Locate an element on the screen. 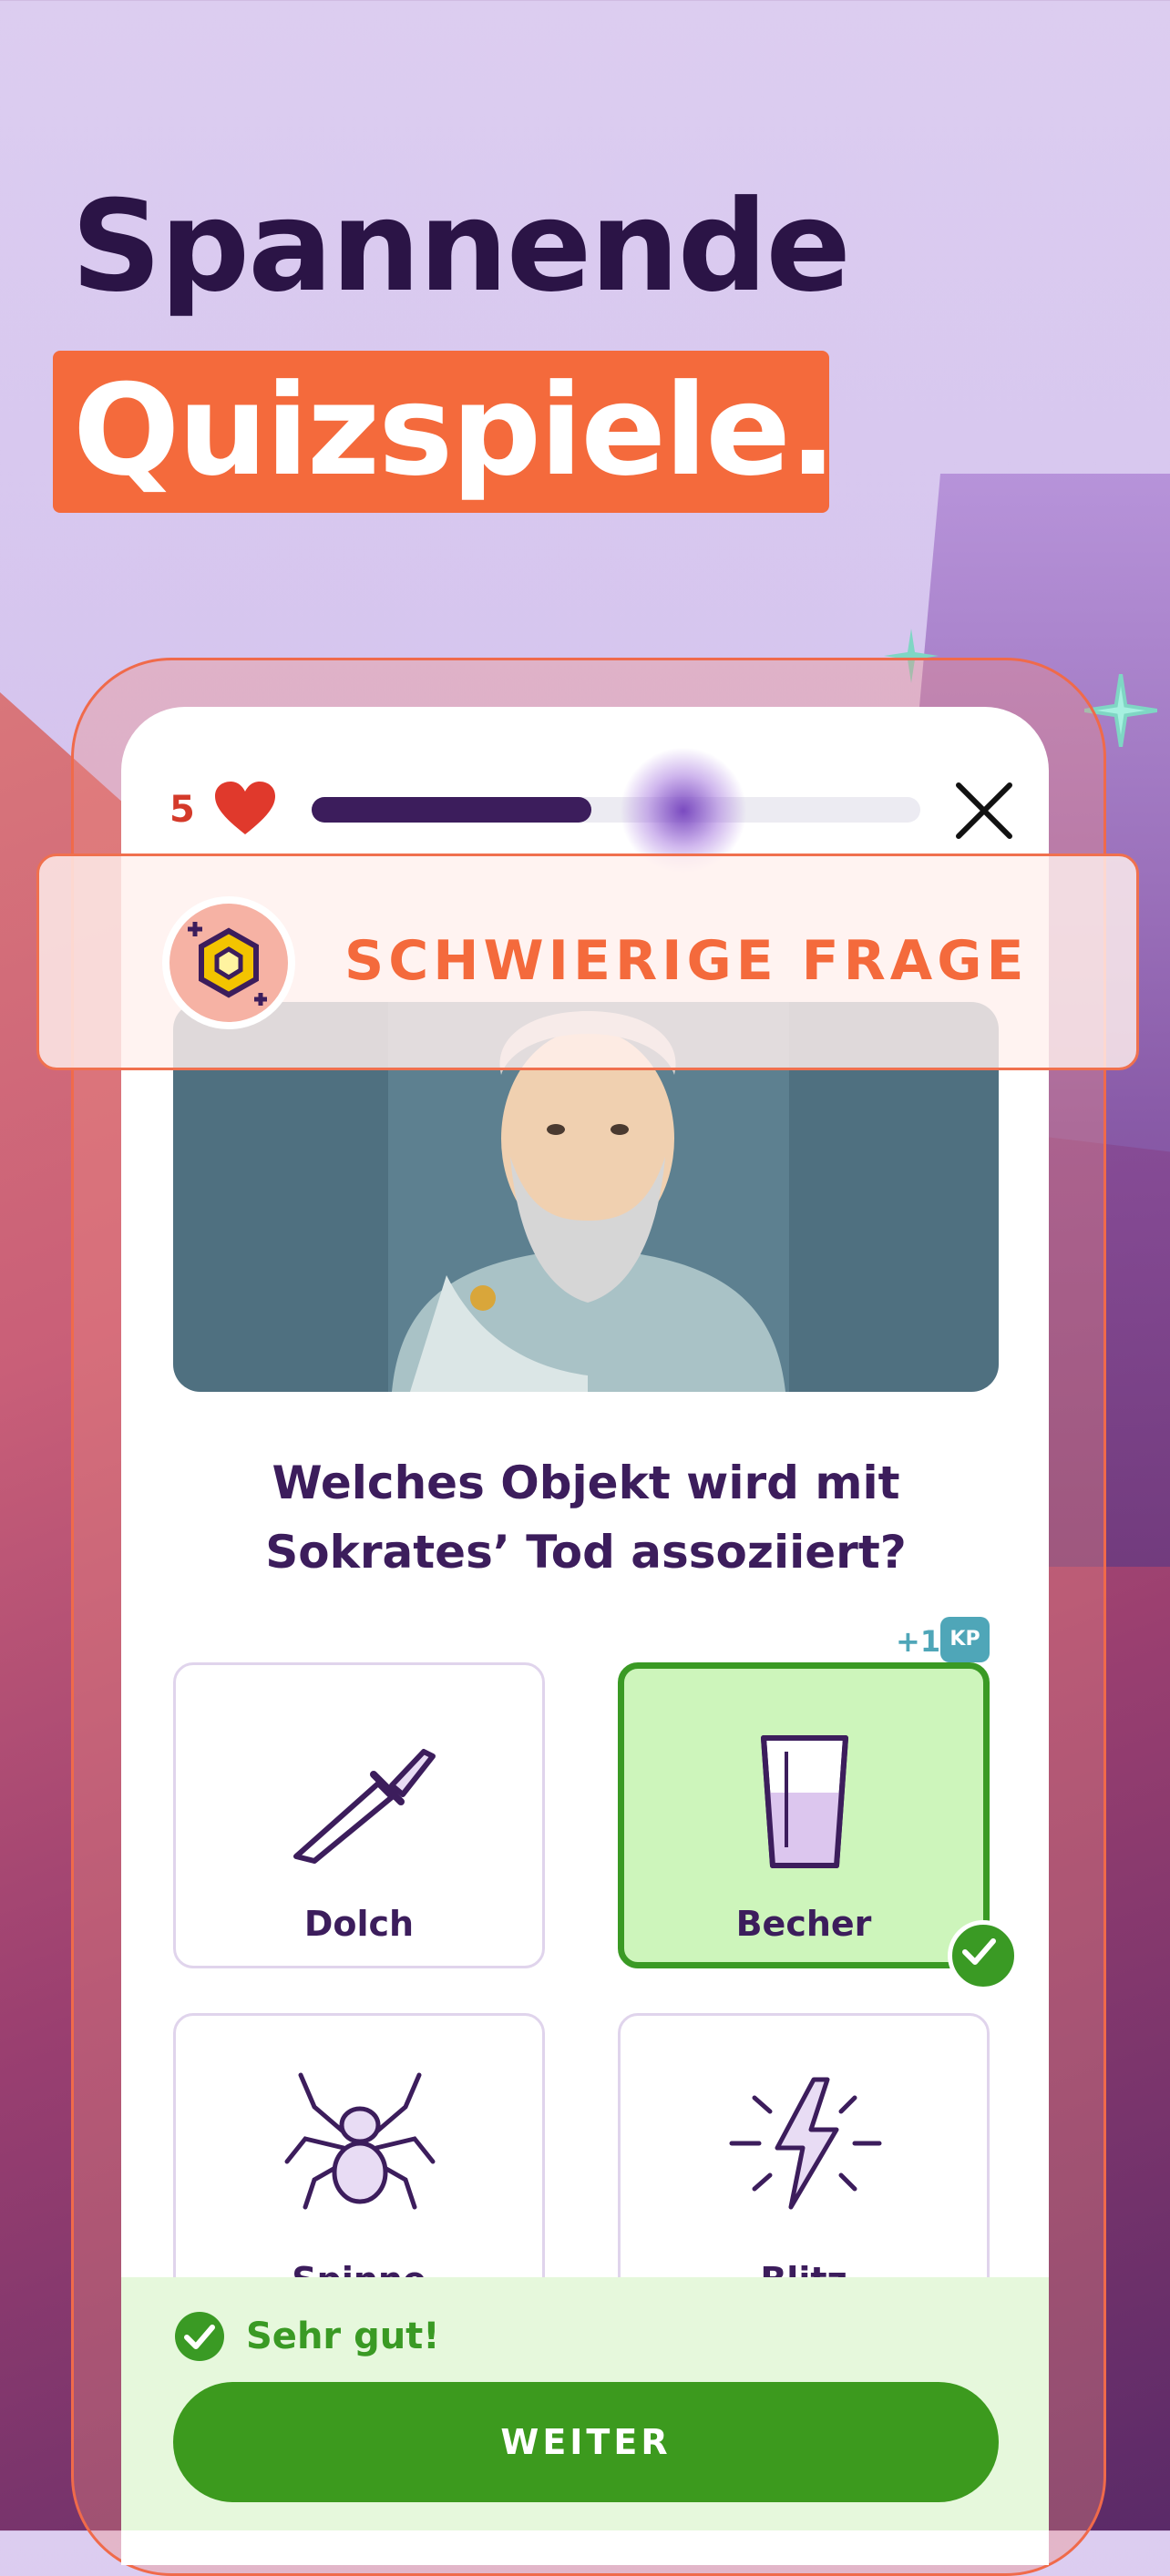 The width and height of the screenshot is (1170, 2576). answer-option-spinne: Spinne is located at coordinates (359, 2166).